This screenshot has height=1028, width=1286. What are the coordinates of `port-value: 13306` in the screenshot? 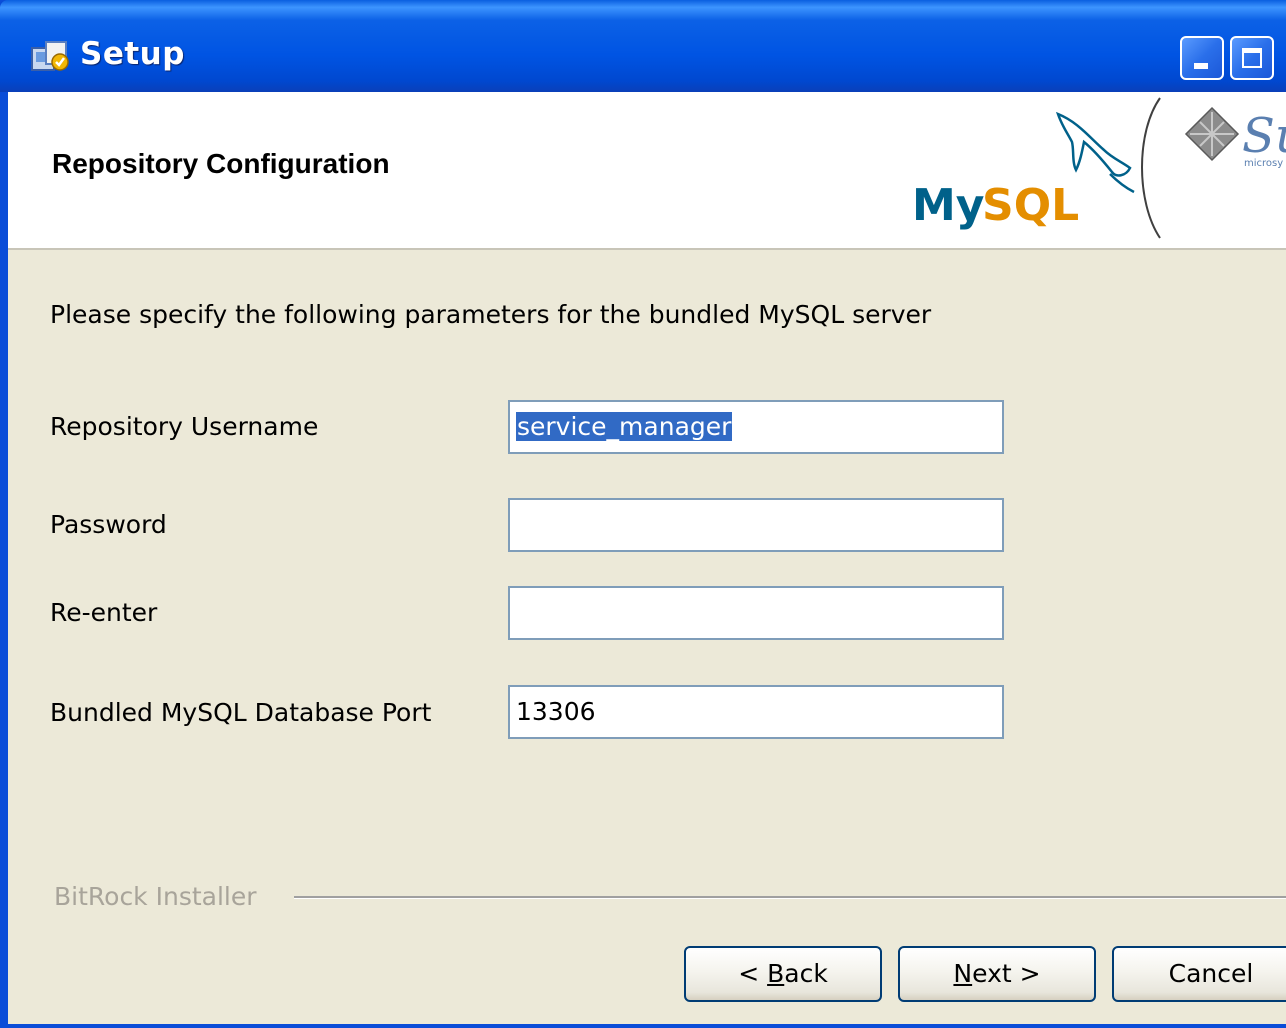 It's located at (556, 711).